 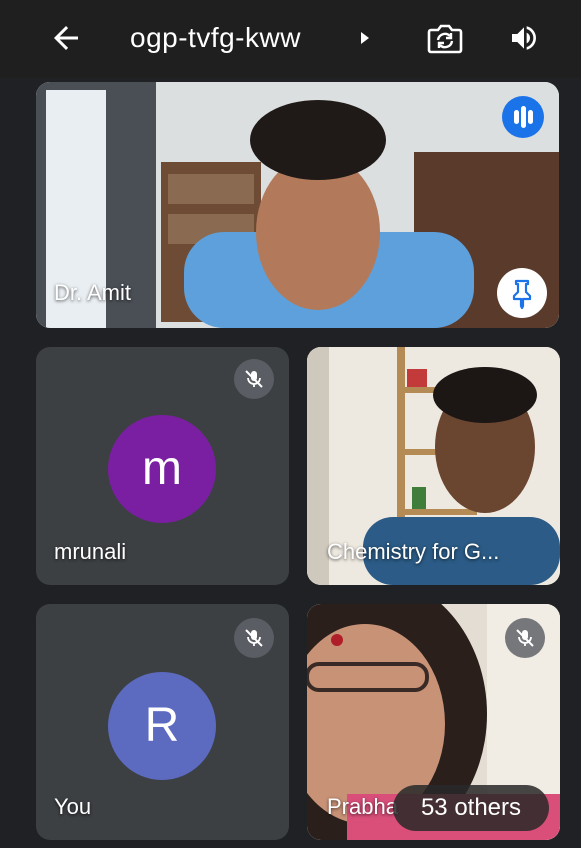 What do you see at coordinates (162, 726) in the screenshot?
I see `avatar: R` at bounding box center [162, 726].